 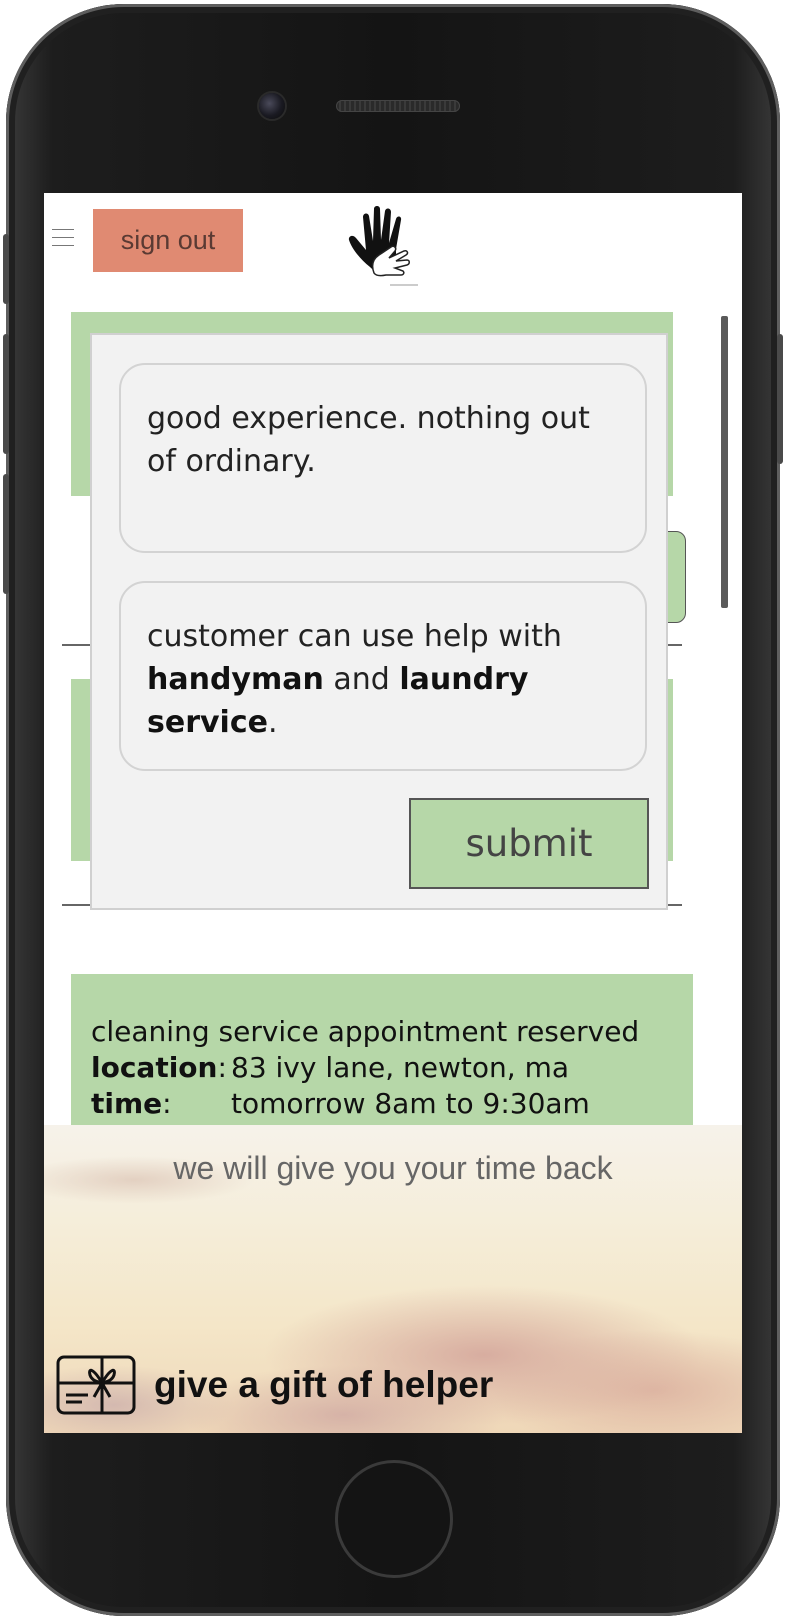 I want to click on banner-tagline: we will give you your time back, so click(x=393, y=1168).